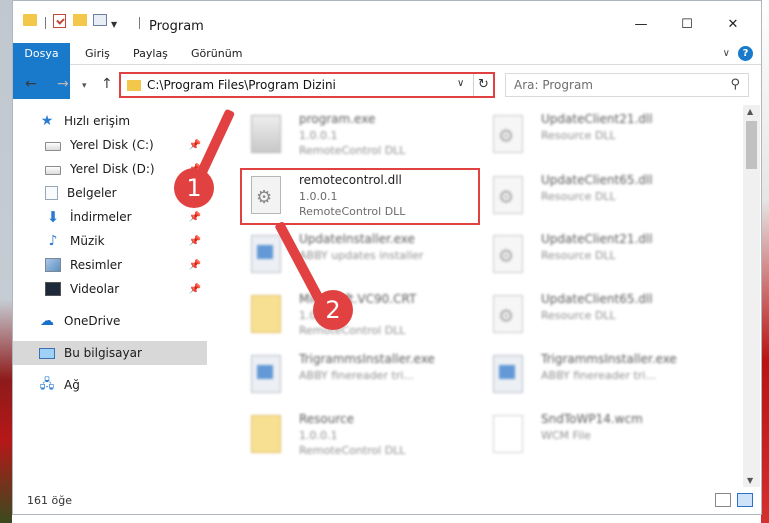 The height and width of the screenshot is (523, 769). What do you see at coordinates (751, 296) in the screenshot?
I see `vertical-scrollbar: ▲ ▼` at bounding box center [751, 296].